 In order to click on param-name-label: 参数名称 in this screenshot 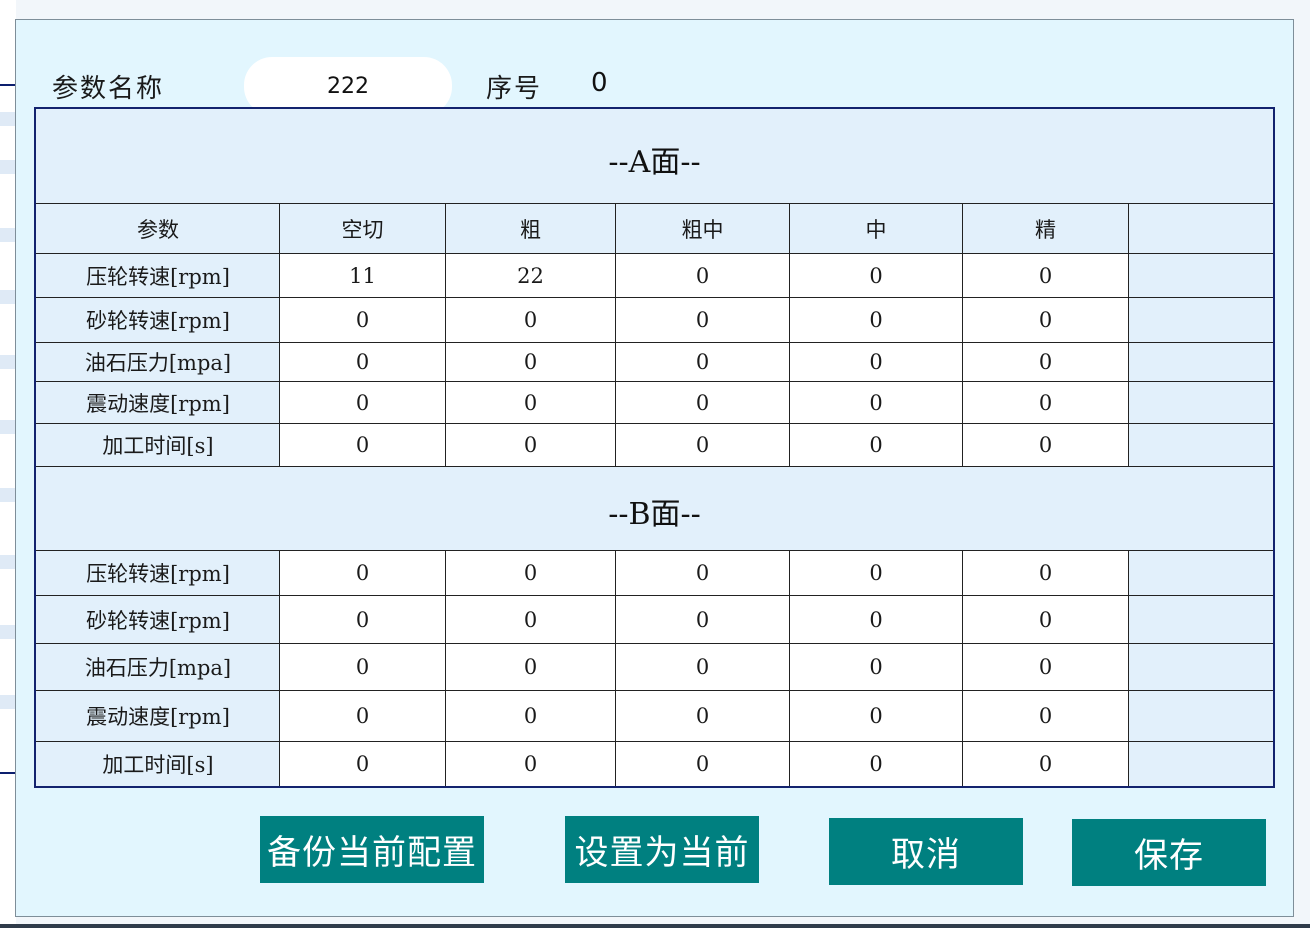, I will do `click(108, 89)`.